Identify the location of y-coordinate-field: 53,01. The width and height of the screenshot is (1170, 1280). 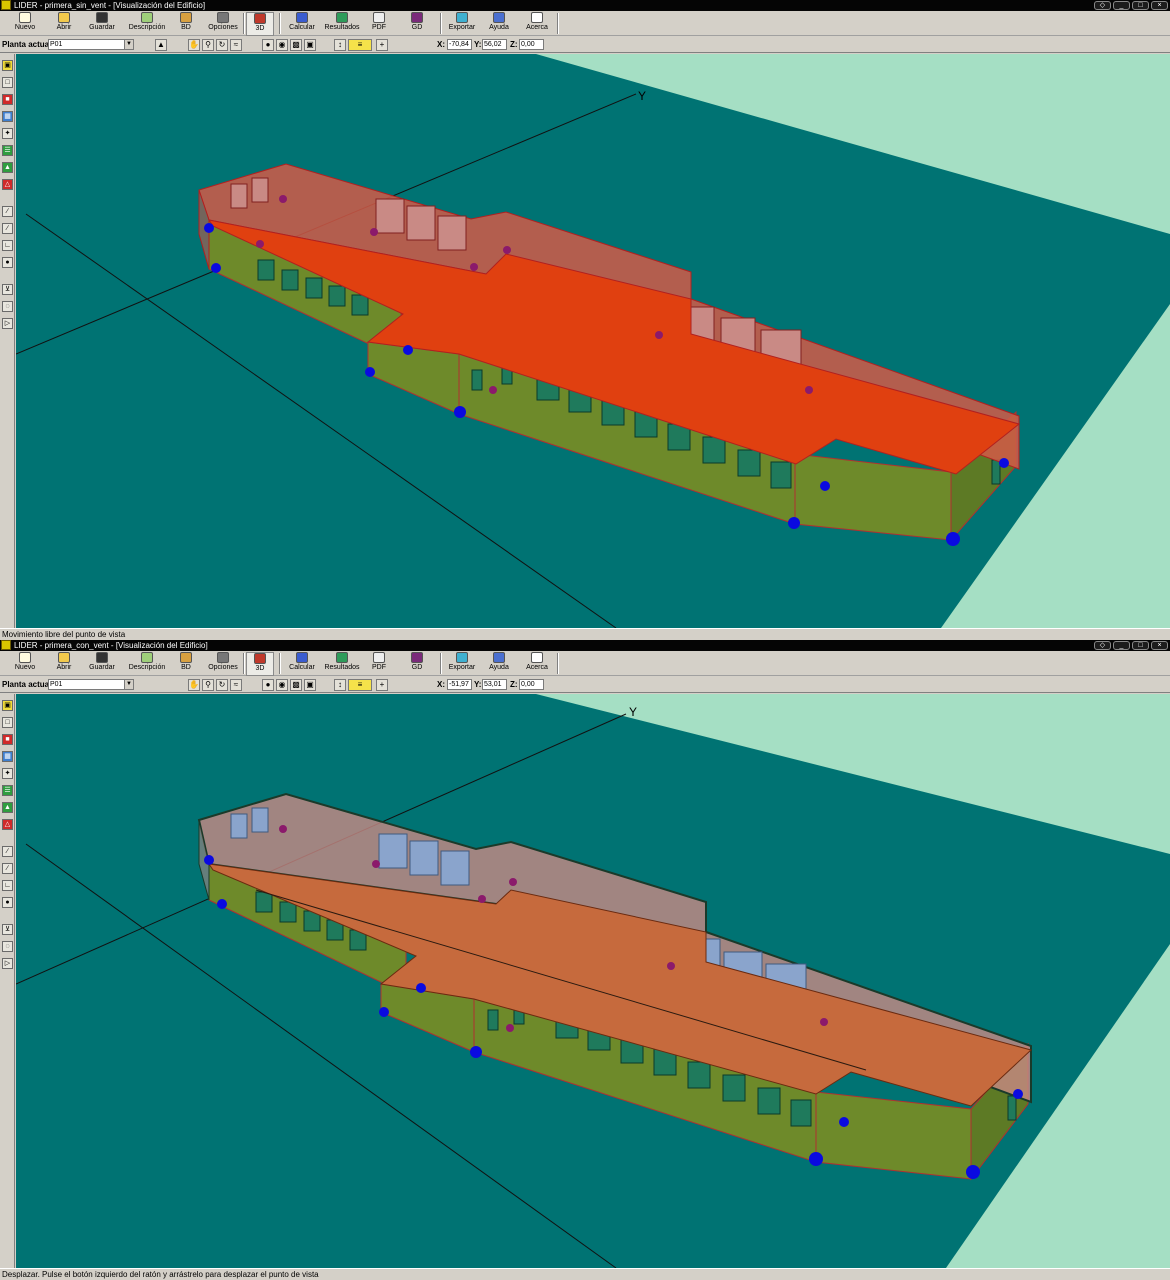
(494, 684).